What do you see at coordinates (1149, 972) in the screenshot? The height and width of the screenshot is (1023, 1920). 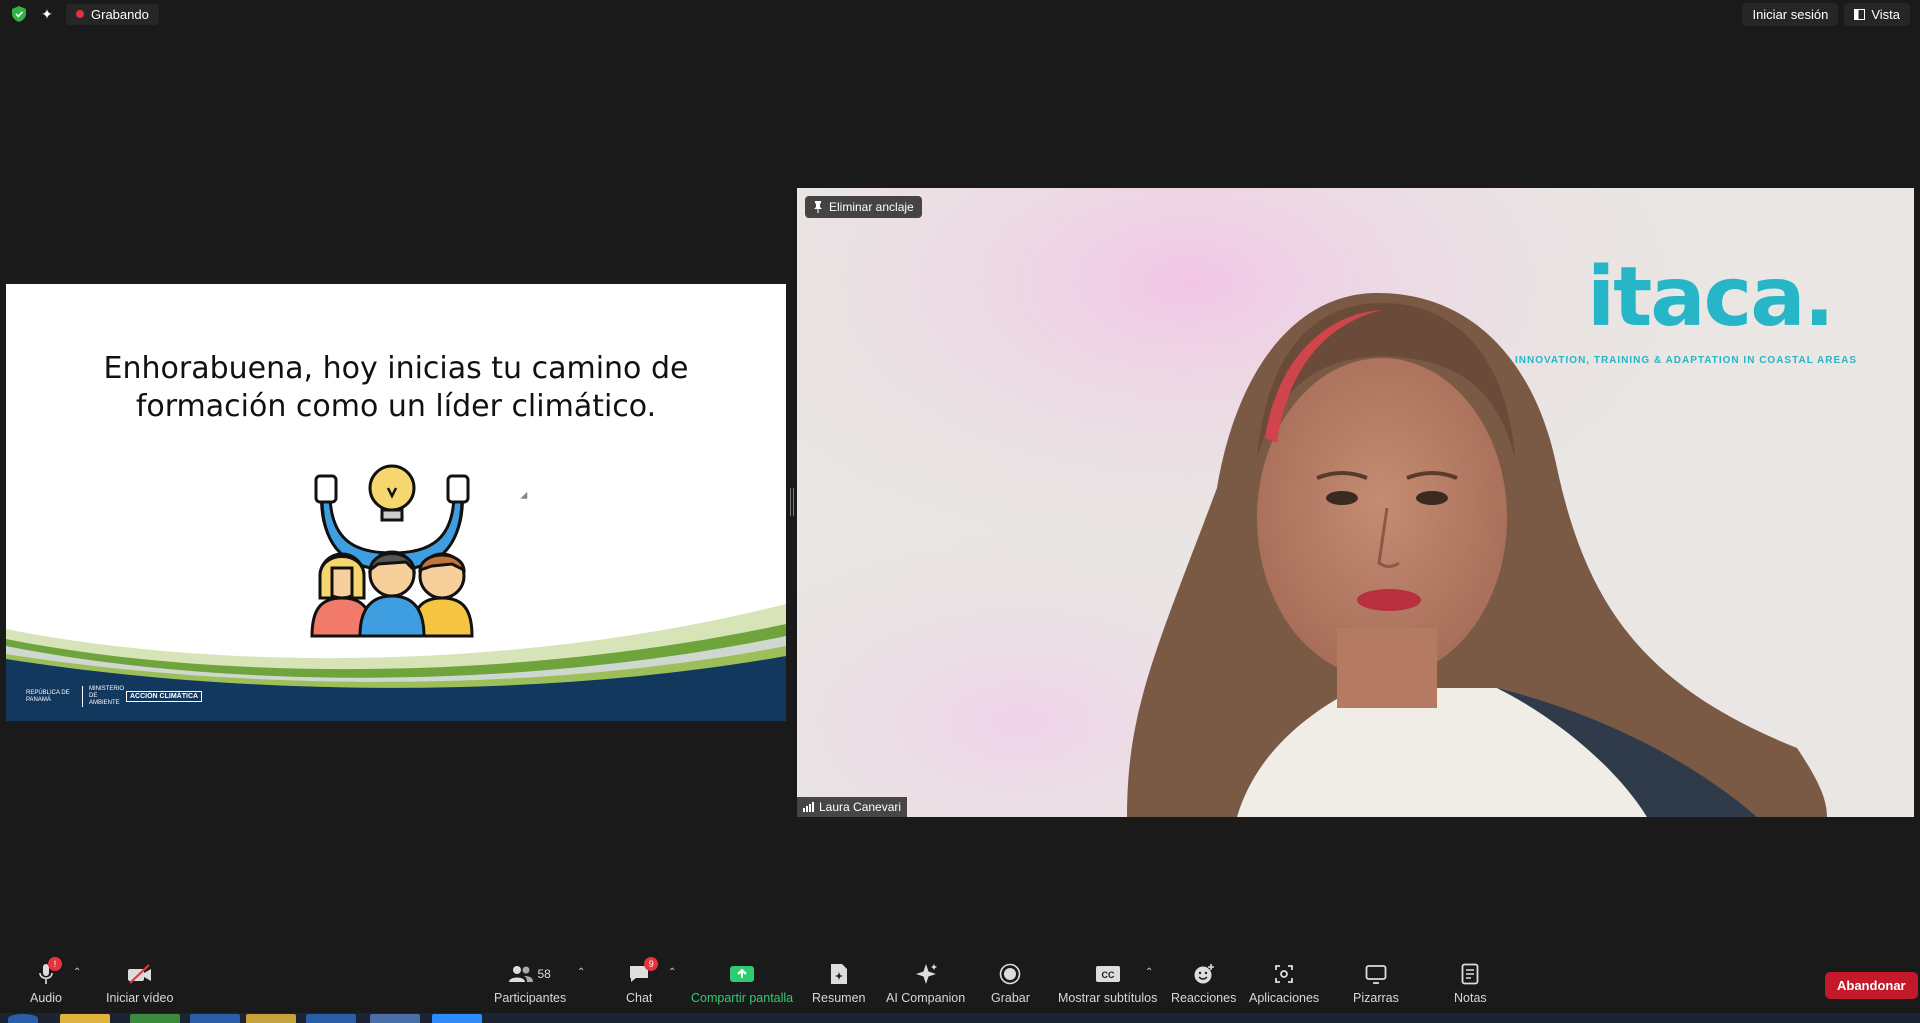 I see `subtitles-options-chevron-icon: ⌃` at bounding box center [1149, 972].